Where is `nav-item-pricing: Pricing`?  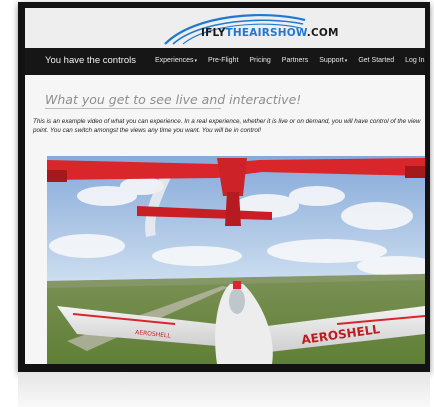 nav-item-pricing: Pricing is located at coordinates (259, 60).